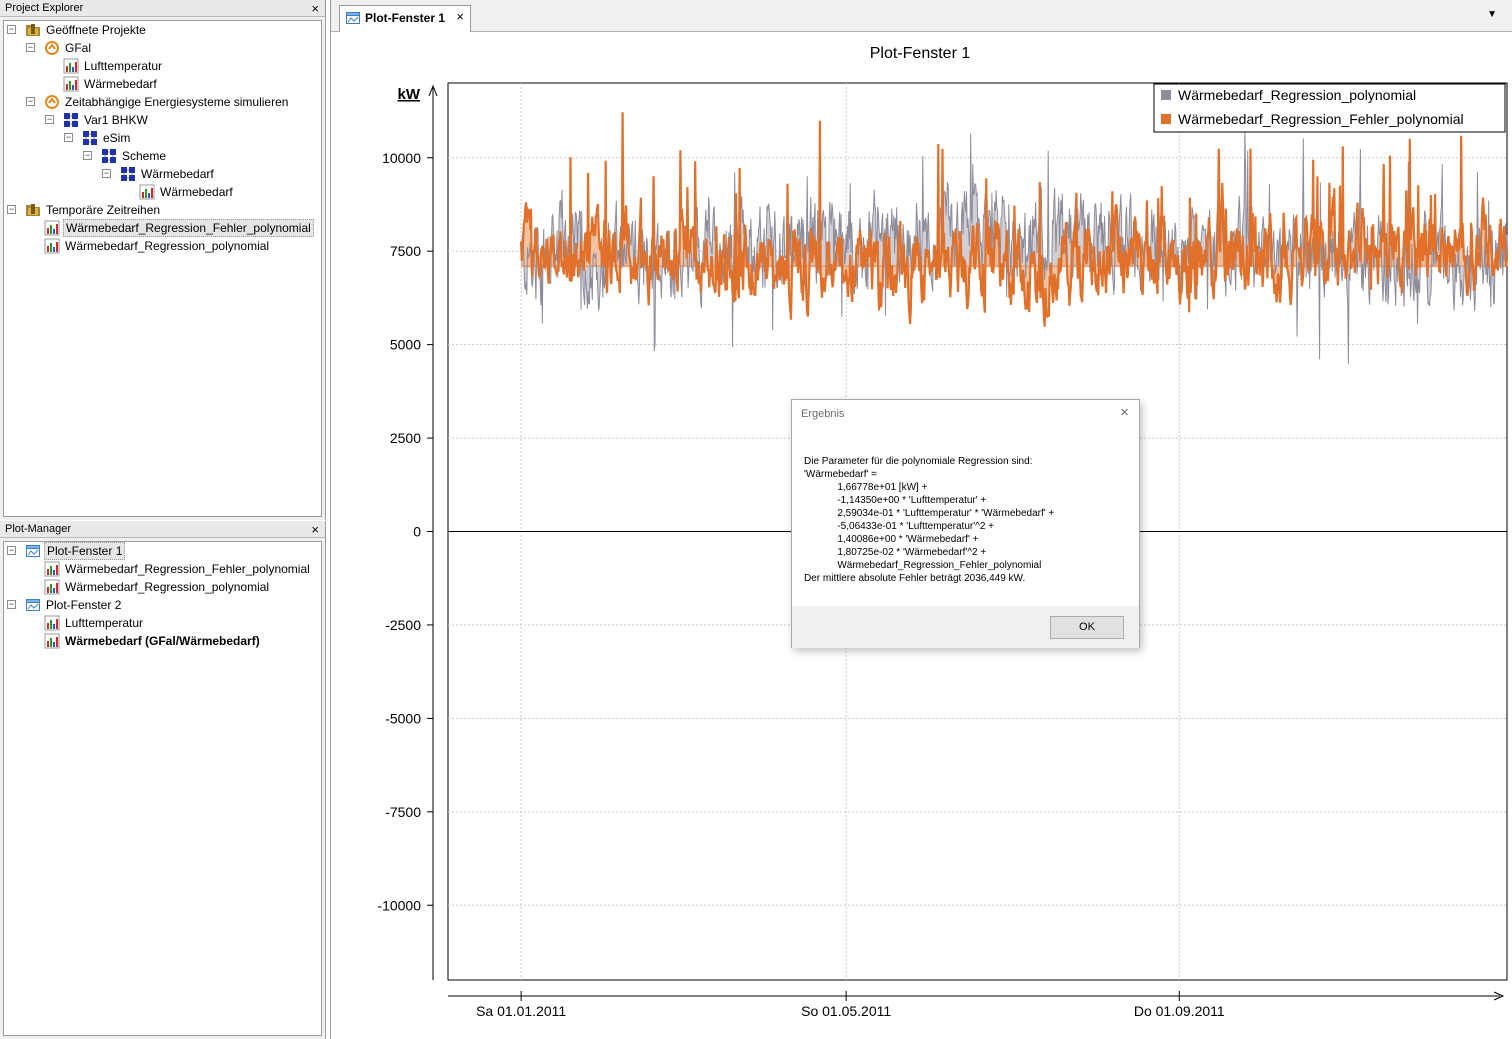  What do you see at coordinates (403, 625) in the screenshot?
I see `y-tick-label: -2500` at bounding box center [403, 625].